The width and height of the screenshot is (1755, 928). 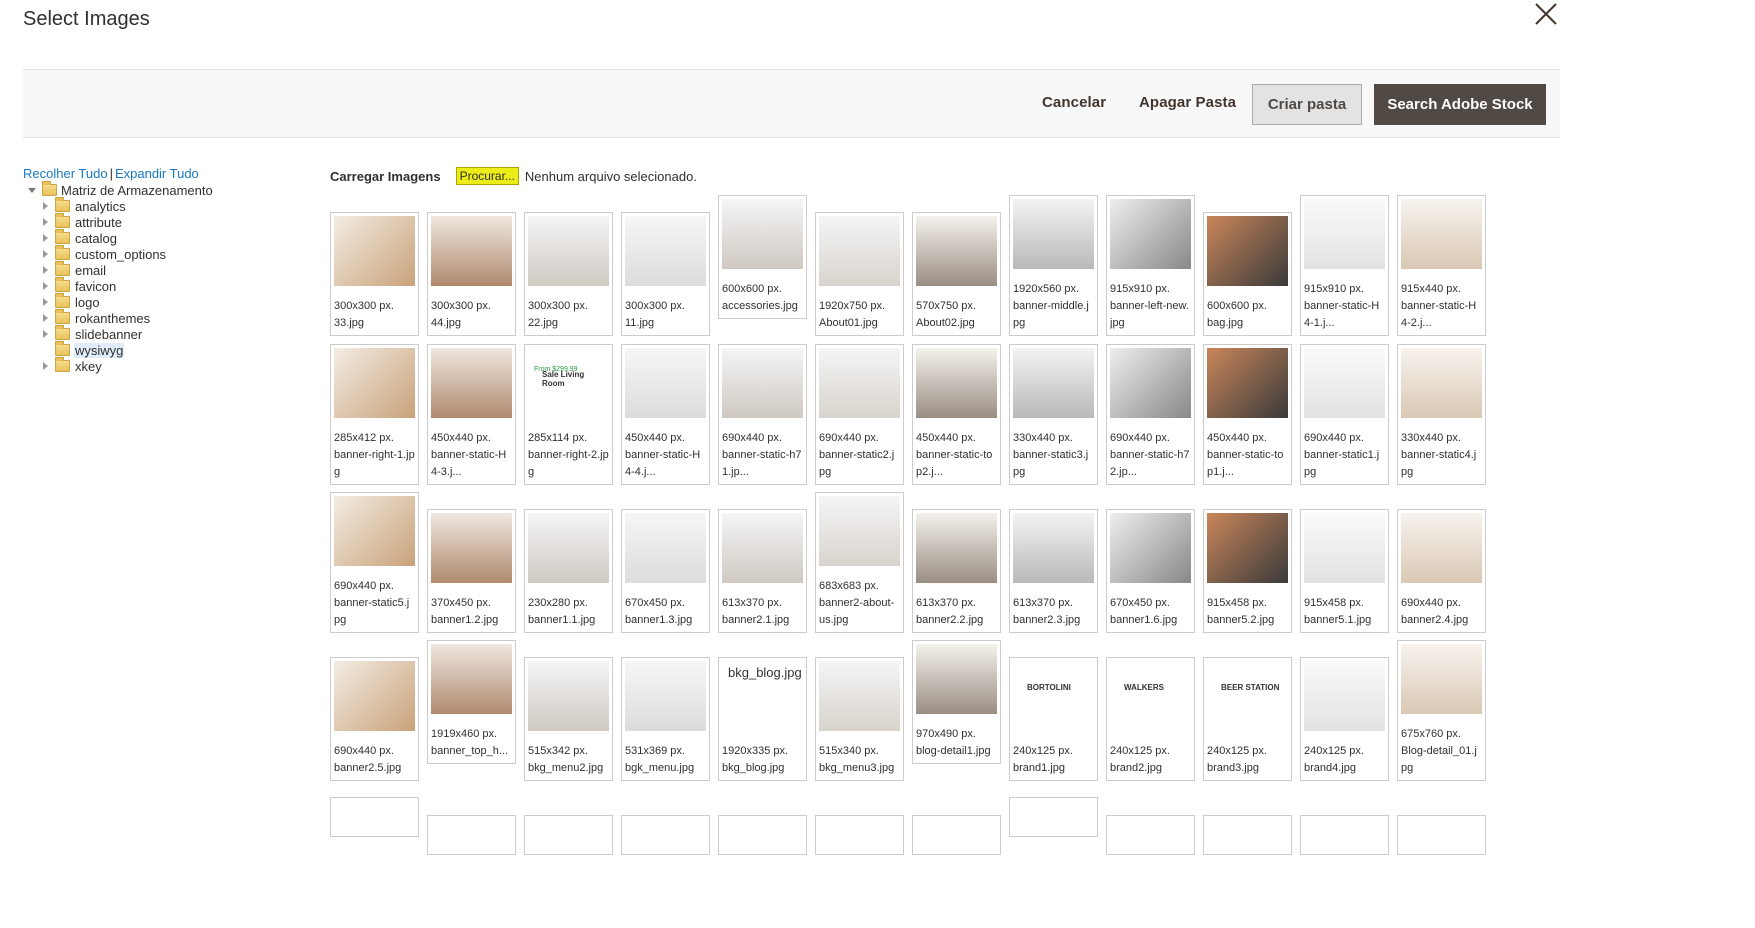 What do you see at coordinates (1344, 571) in the screenshot?
I see `image-tile: 915x458 px. banner5.1.jpg` at bounding box center [1344, 571].